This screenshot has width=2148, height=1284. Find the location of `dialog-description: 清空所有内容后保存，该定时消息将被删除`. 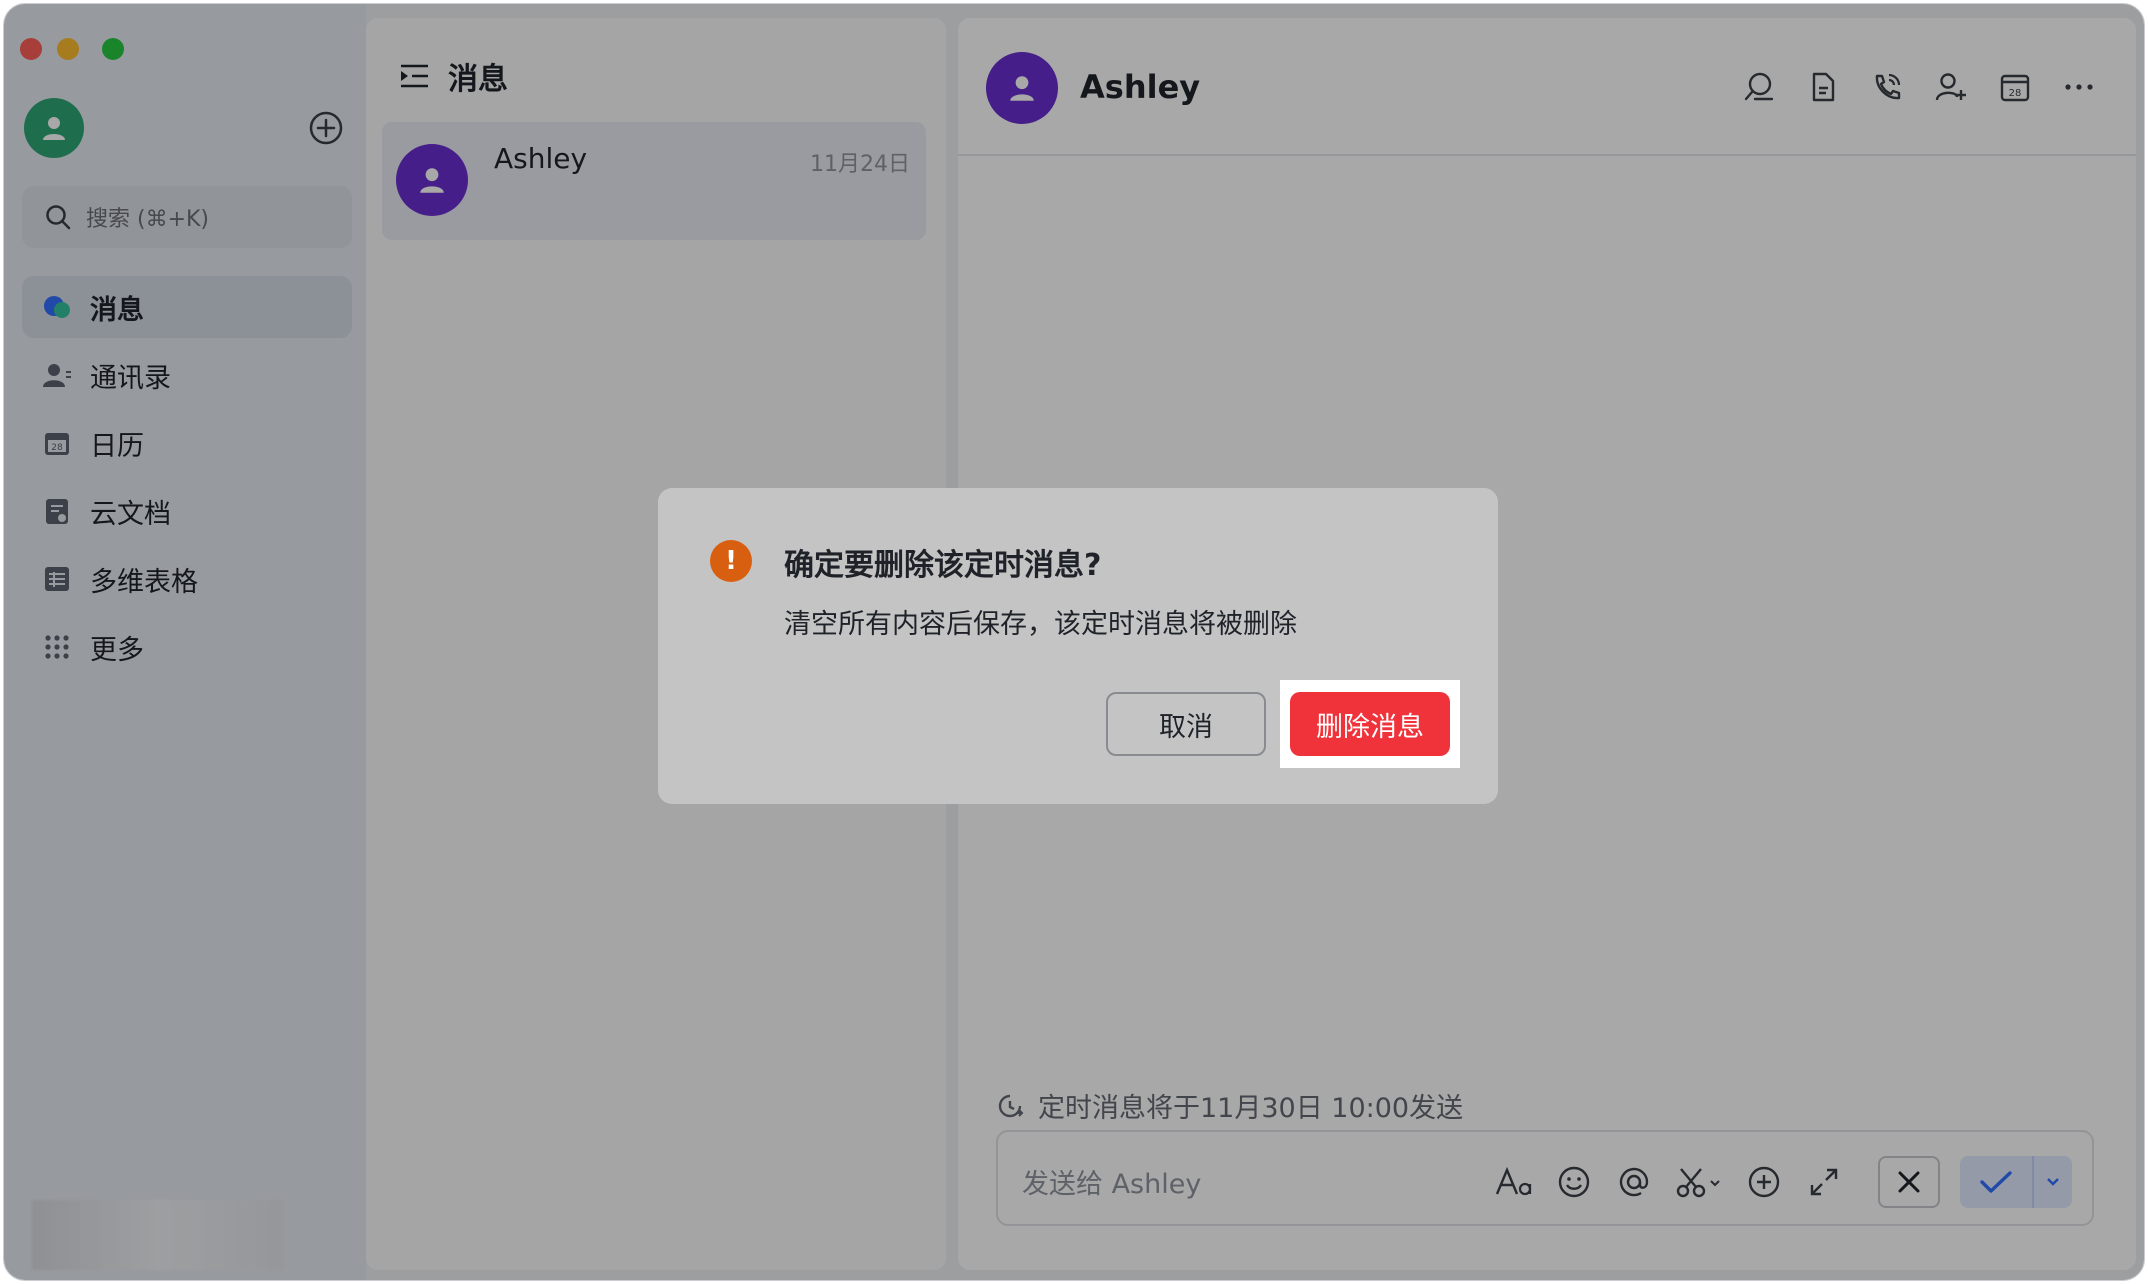

dialog-description: 清空所有内容后保存，该定时消息将被删除 is located at coordinates (1040, 624).